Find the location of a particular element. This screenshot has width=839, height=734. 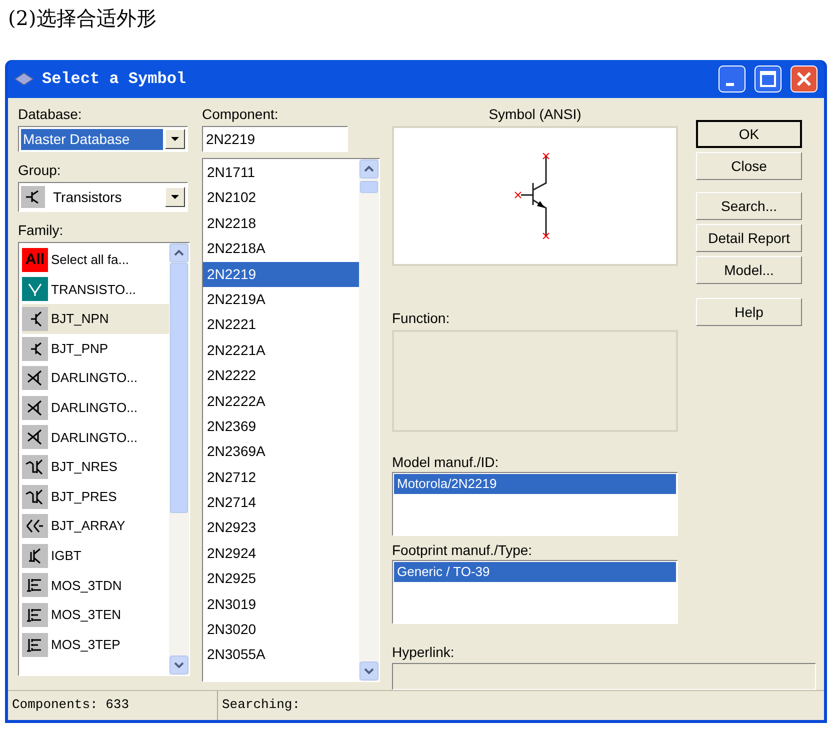

component-item: 2N2218 is located at coordinates (281, 223).